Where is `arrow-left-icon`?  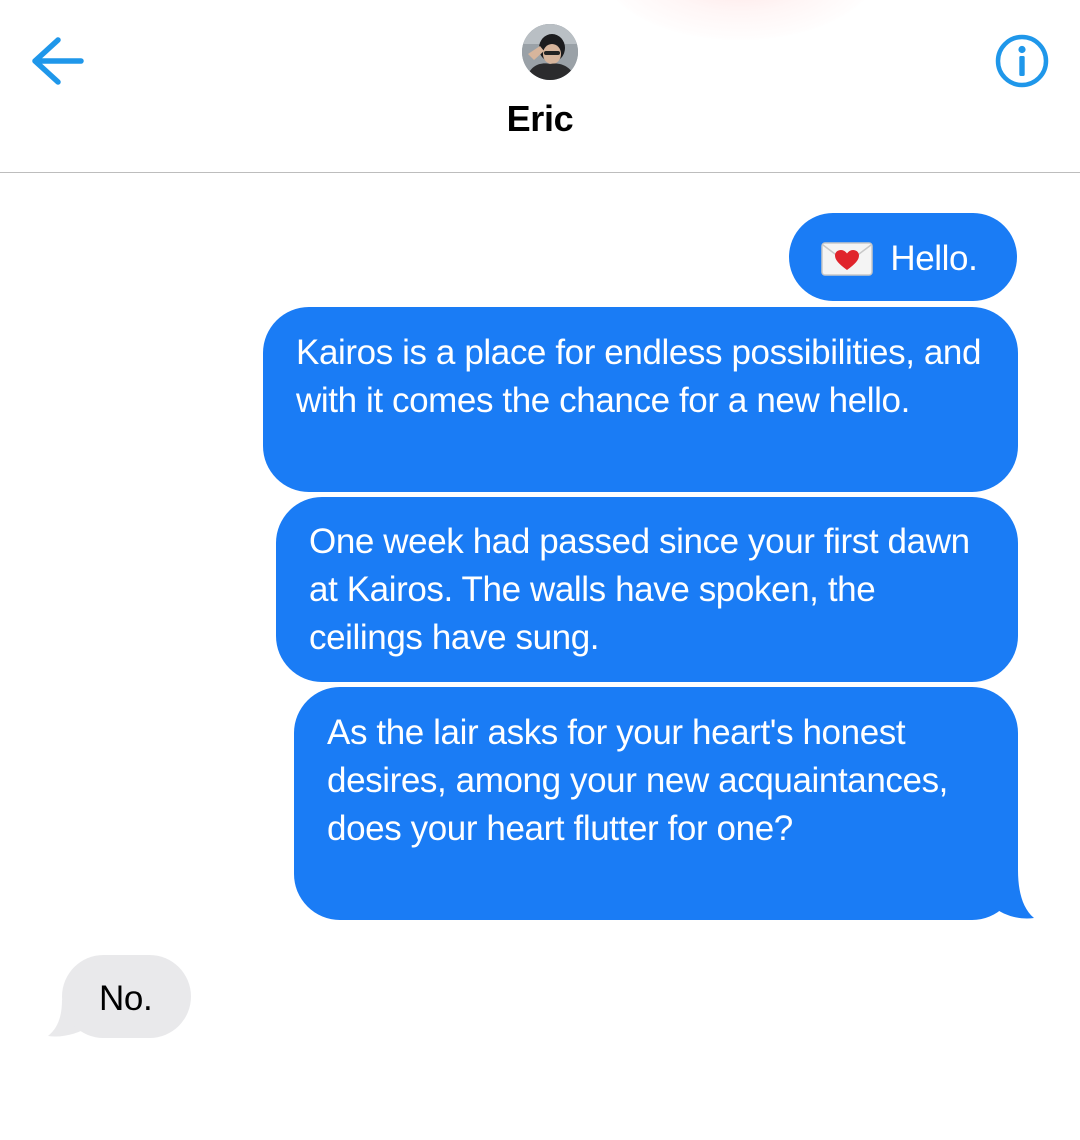
arrow-left-icon is located at coordinates (58, 61).